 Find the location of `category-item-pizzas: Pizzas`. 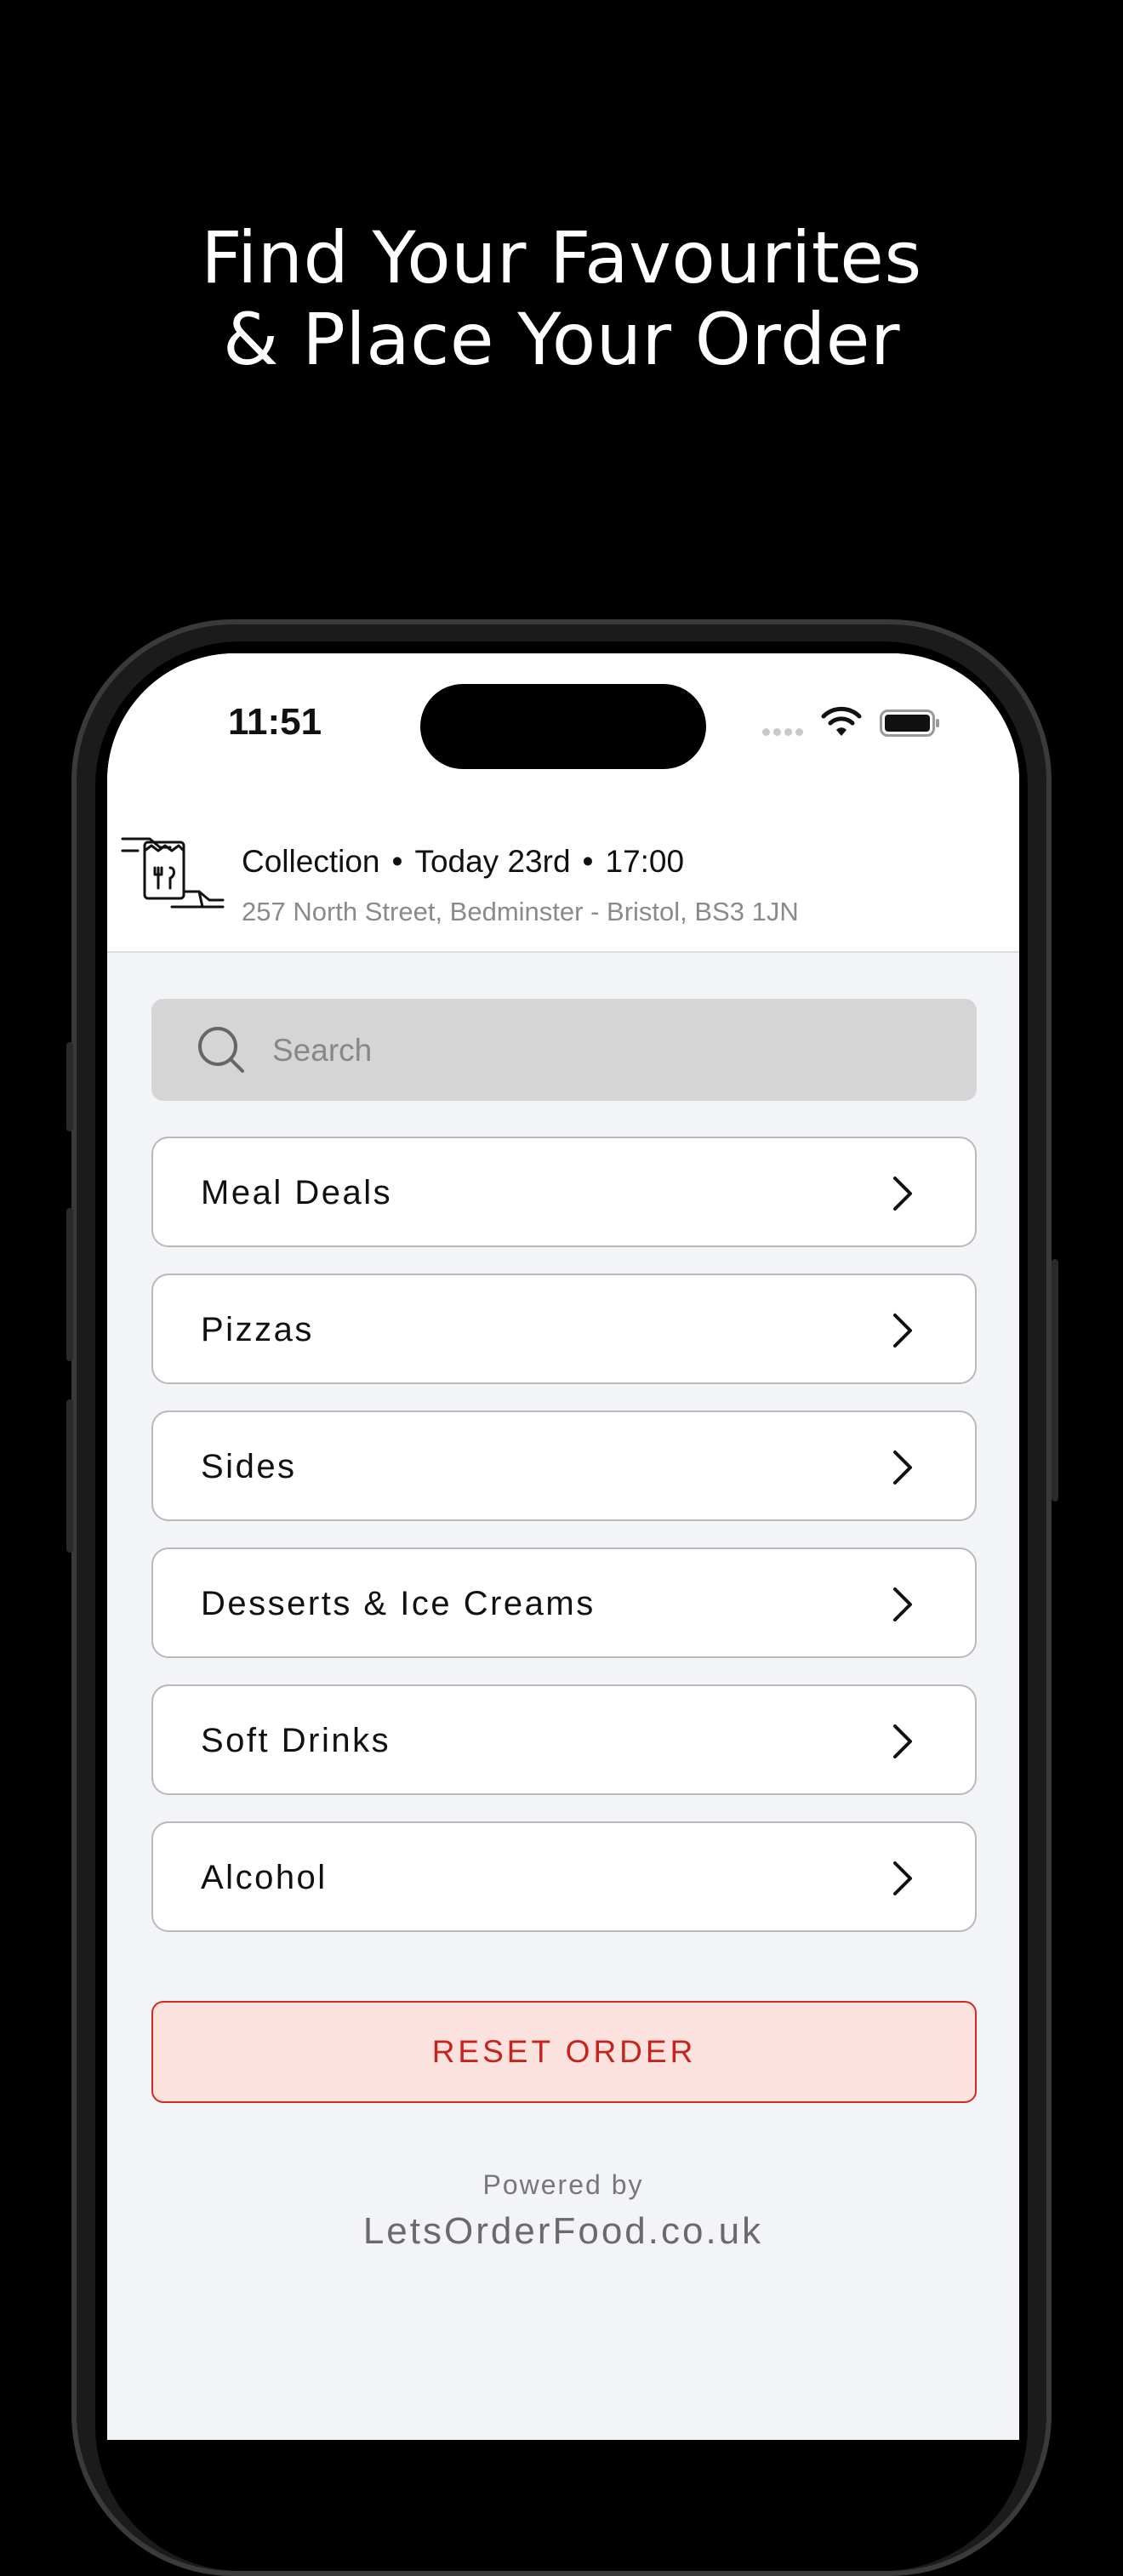

category-item-pizzas: Pizzas is located at coordinates (564, 1329).